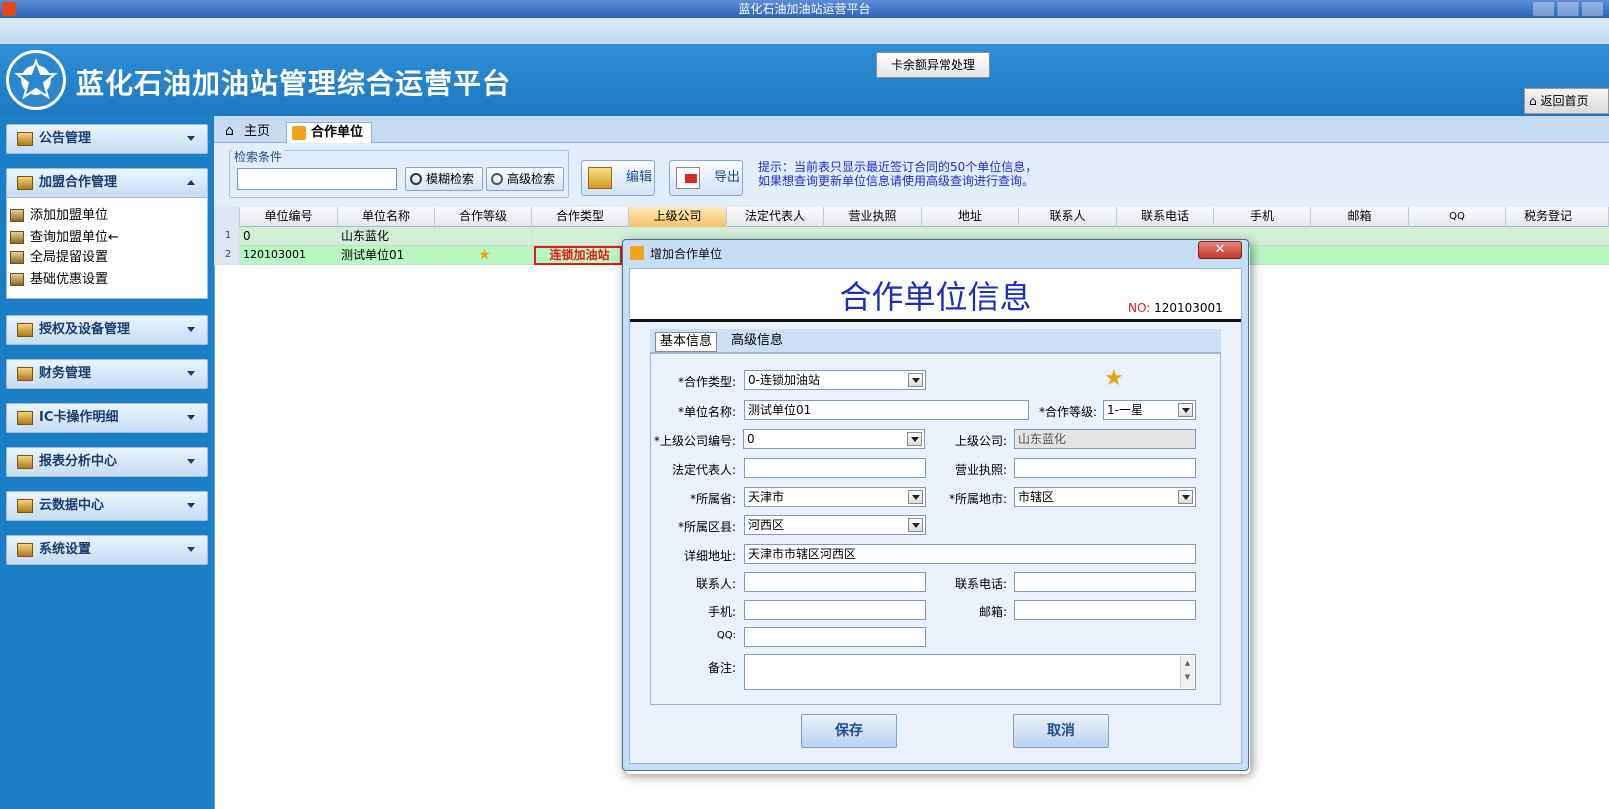 The width and height of the screenshot is (1609, 809). Describe the element at coordinates (1557, 217) in the screenshot. I see `column-header: 税务登记` at that location.